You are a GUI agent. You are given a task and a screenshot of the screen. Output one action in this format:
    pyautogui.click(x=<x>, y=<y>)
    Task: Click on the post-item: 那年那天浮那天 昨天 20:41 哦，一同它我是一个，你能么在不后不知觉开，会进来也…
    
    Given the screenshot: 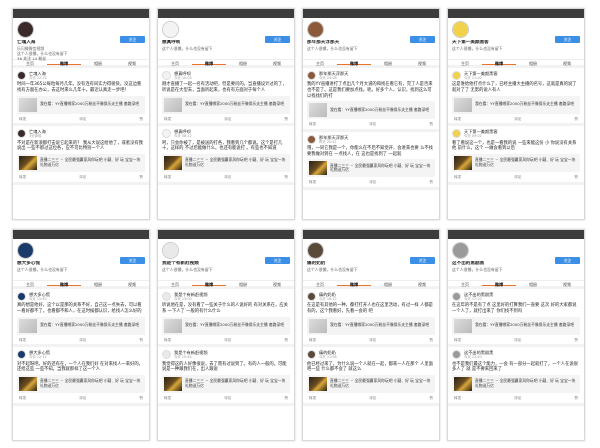 What is the action you would take?
    pyautogui.click(x=371, y=161)
    